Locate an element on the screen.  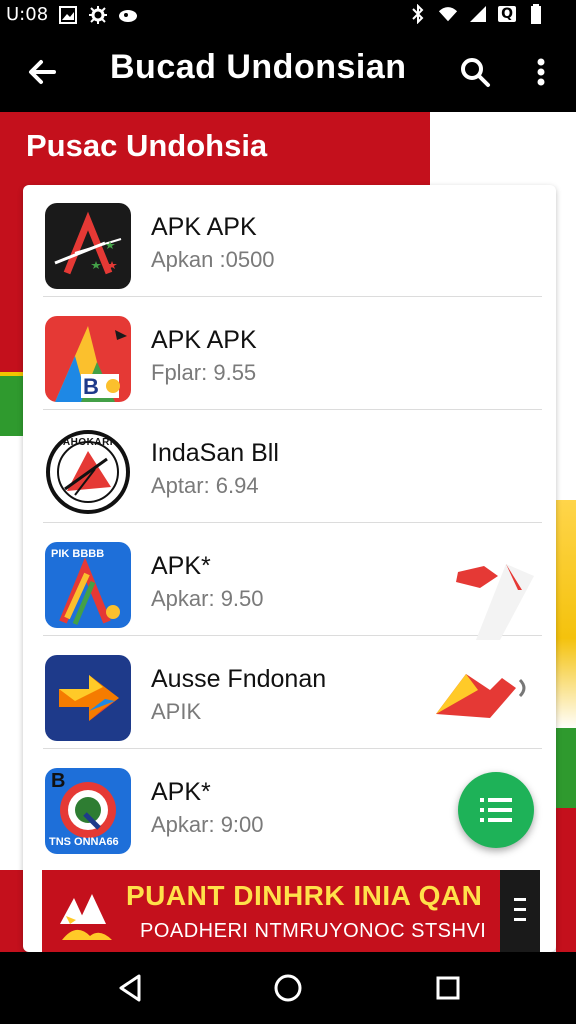
back-button is located at coordinates (42, 72).